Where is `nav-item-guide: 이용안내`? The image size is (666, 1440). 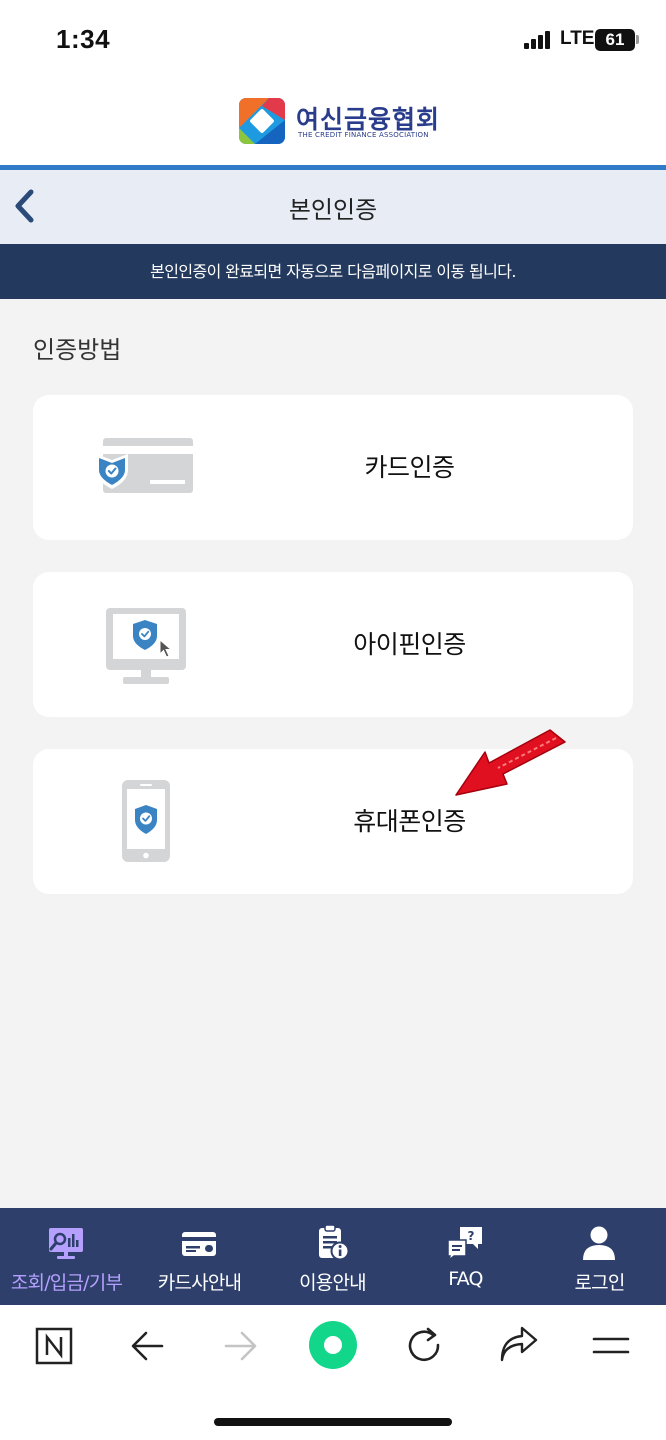 nav-item-guide: 이용안내 is located at coordinates (332, 1256).